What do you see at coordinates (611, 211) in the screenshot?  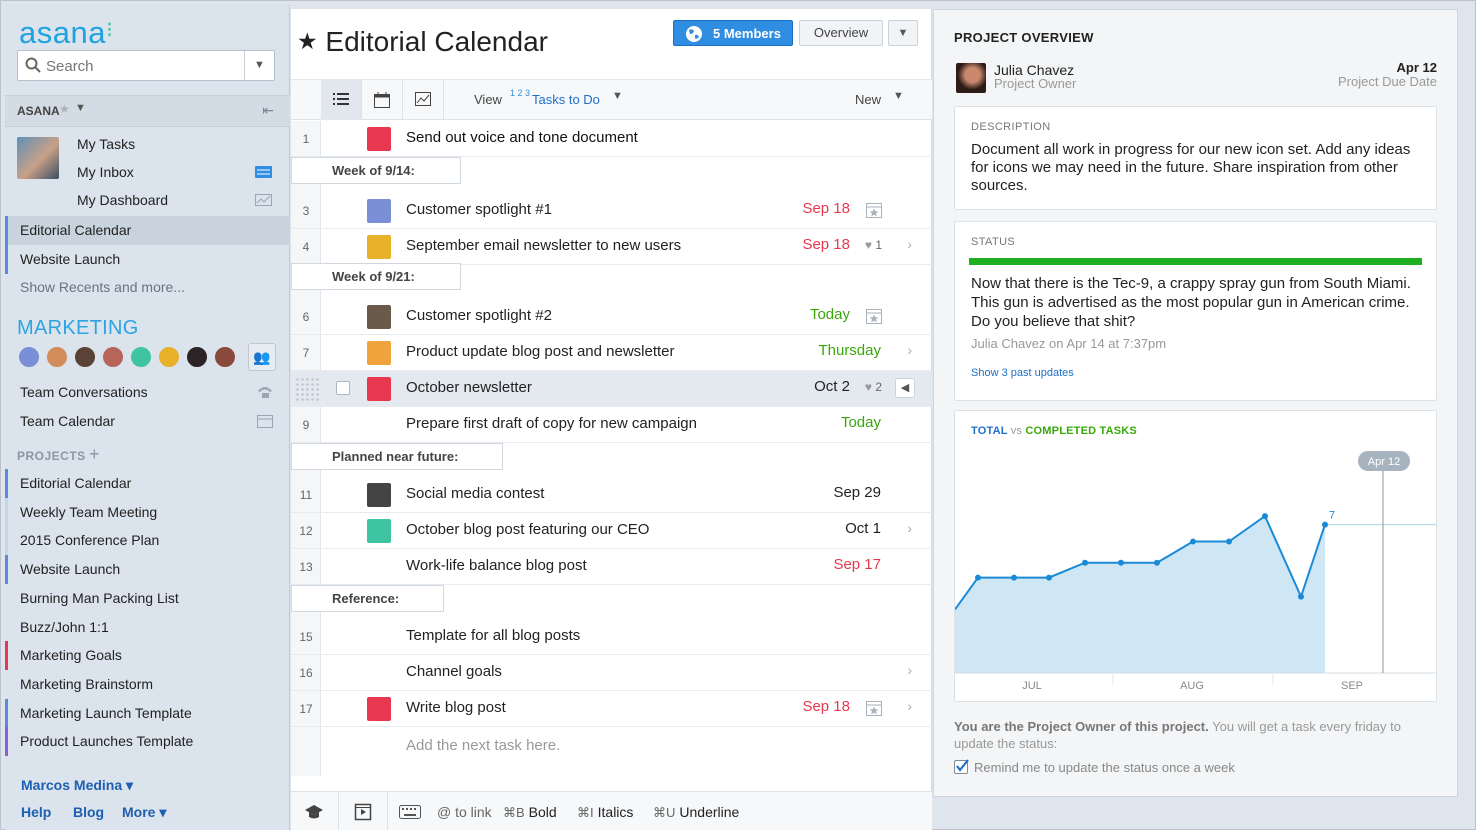 I see `task-row: 3 Customer spotlight #1 Sep 18` at bounding box center [611, 211].